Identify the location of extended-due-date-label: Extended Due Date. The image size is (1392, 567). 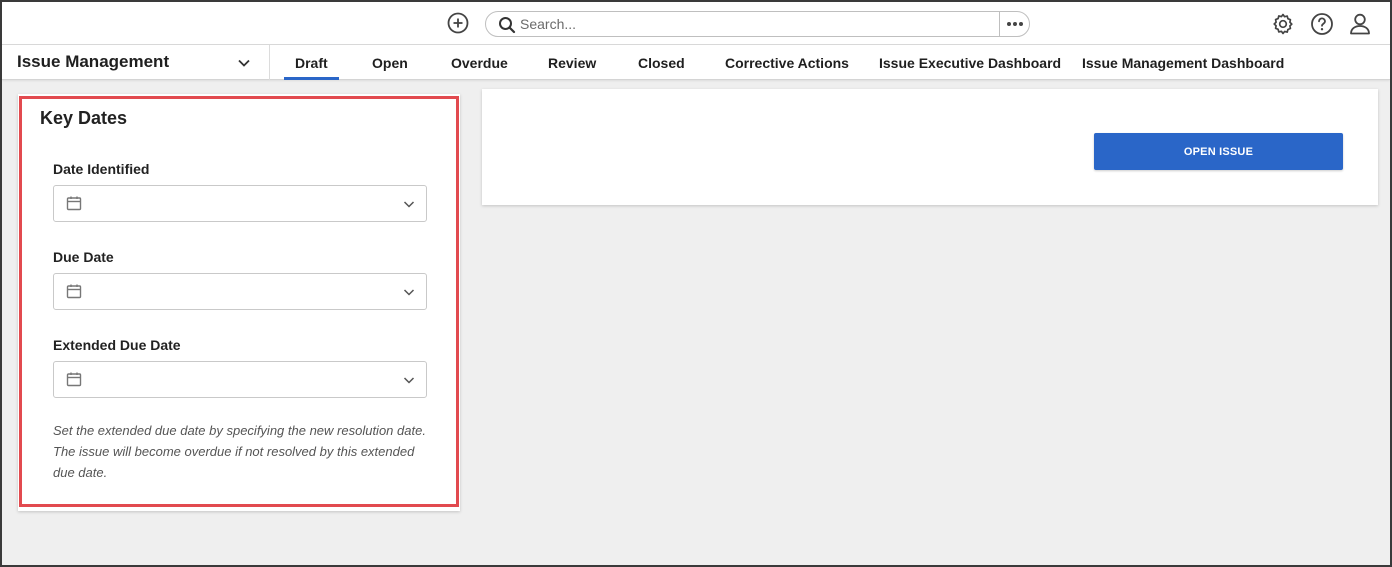
(117, 345).